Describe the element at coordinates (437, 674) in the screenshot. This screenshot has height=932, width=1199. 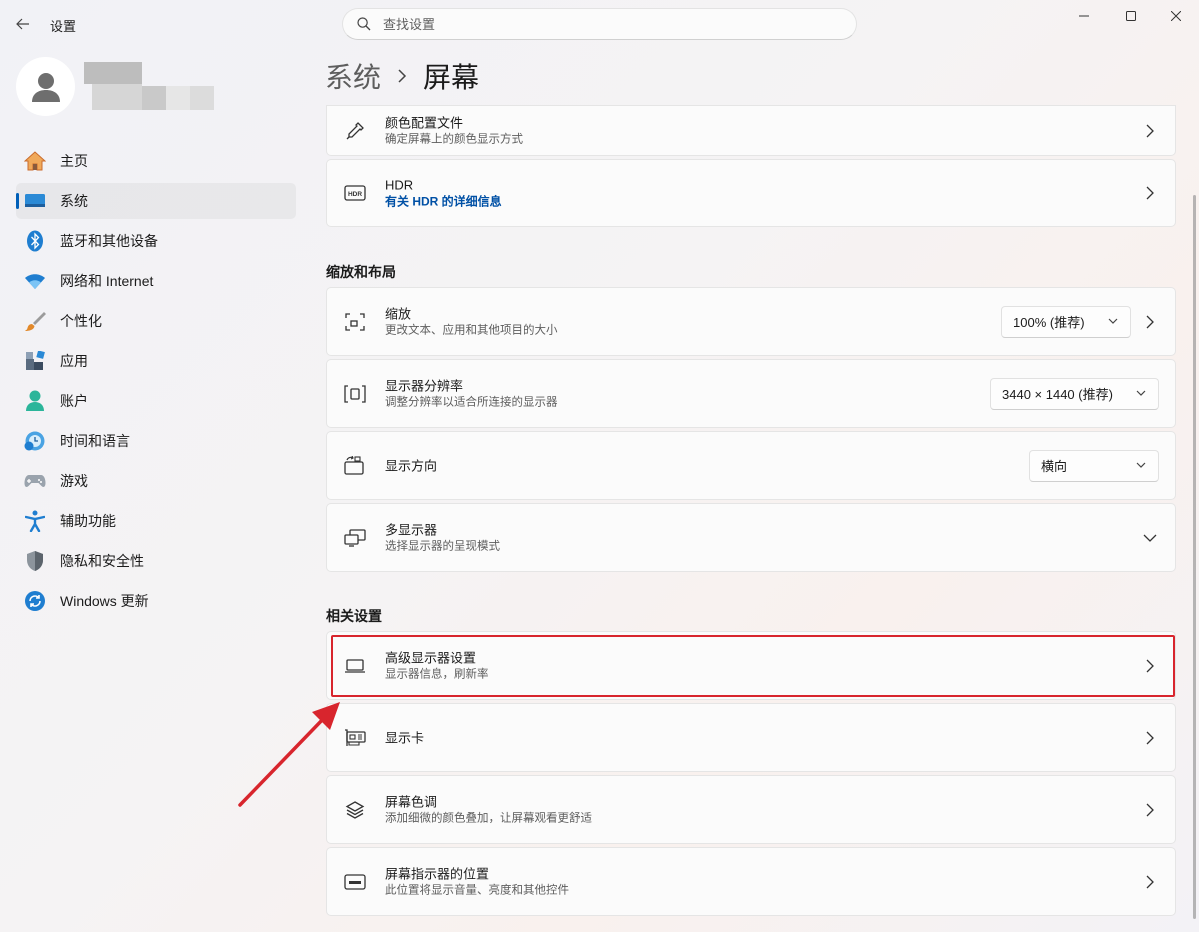
I see `advanced-display-subtitle: 显示器信息，刷新率` at that location.